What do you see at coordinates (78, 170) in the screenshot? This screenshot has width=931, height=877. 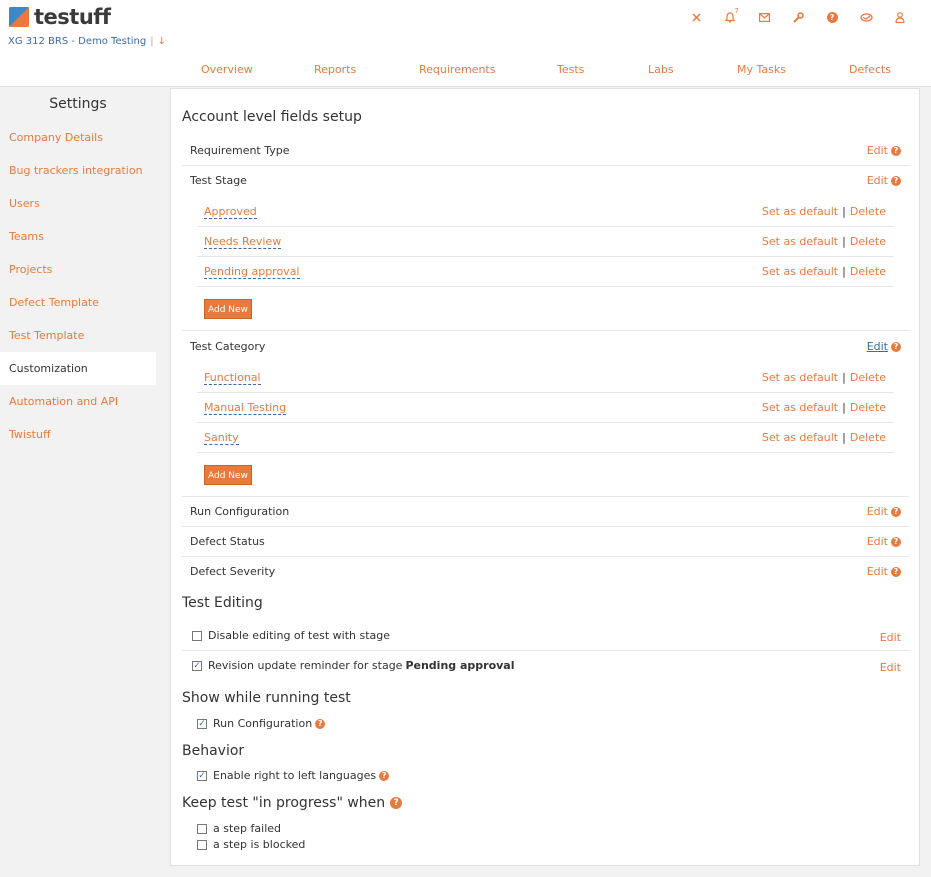 I see `sidebar-item-bug-trackers: Bug trackers integration` at bounding box center [78, 170].